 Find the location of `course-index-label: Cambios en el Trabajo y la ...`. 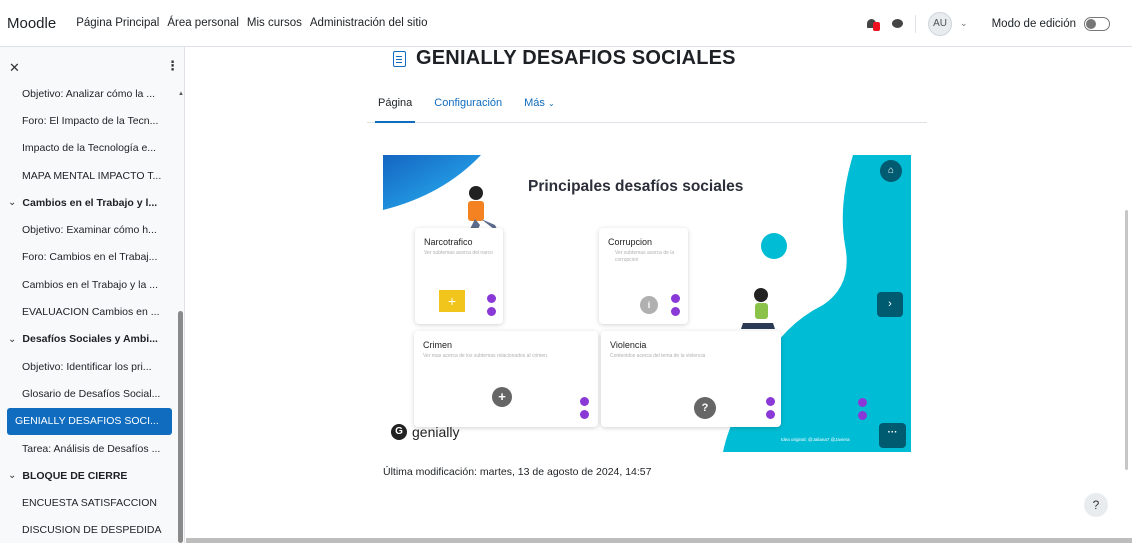

course-index-label: Cambios en el Trabajo y la ... is located at coordinates (90, 284).